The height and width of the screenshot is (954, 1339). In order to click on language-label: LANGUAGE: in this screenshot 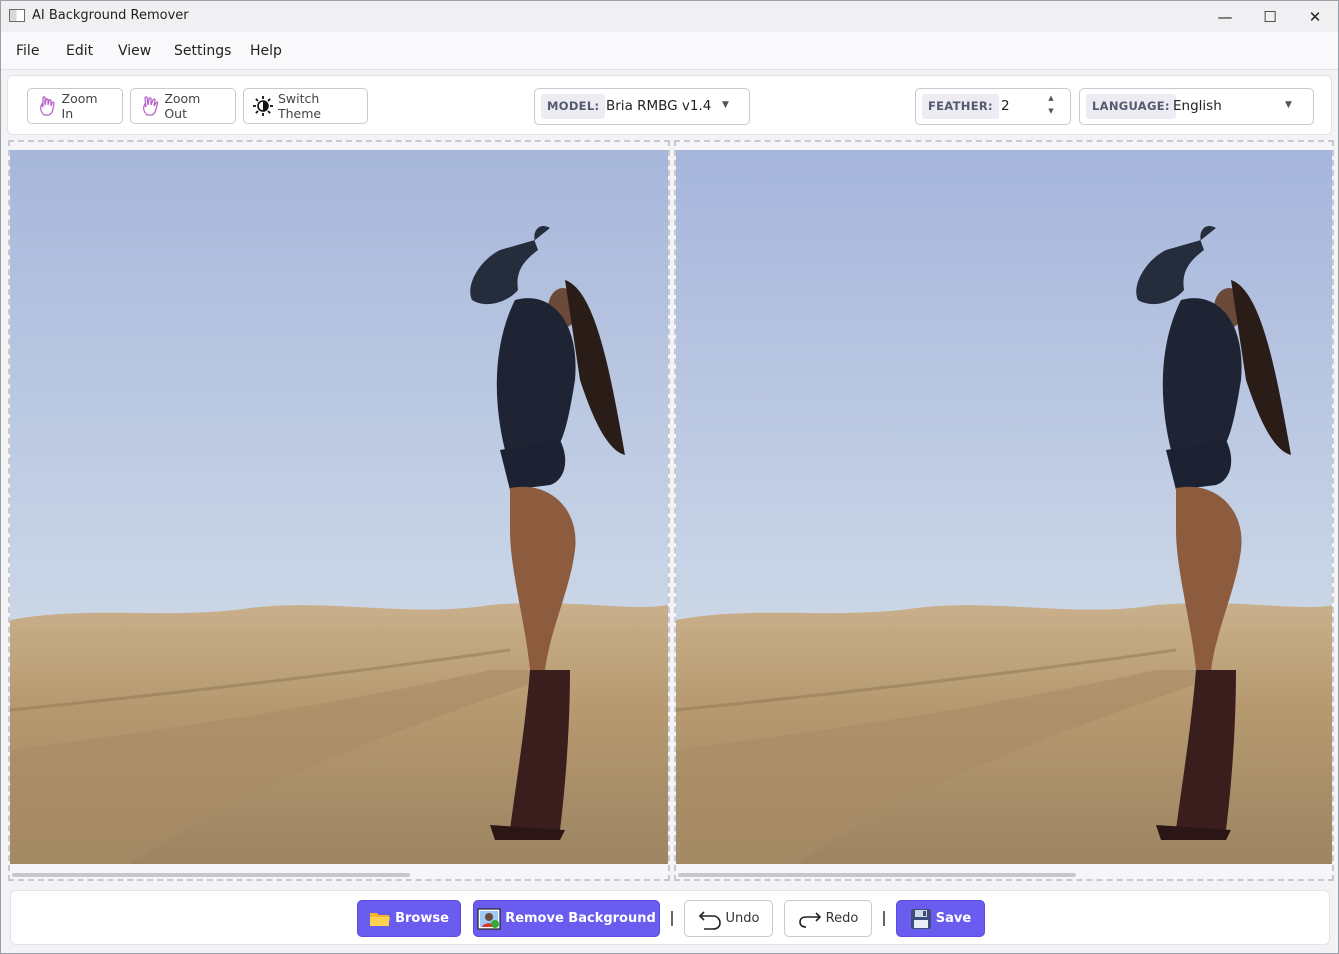, I will do `click(1131, 106)`.